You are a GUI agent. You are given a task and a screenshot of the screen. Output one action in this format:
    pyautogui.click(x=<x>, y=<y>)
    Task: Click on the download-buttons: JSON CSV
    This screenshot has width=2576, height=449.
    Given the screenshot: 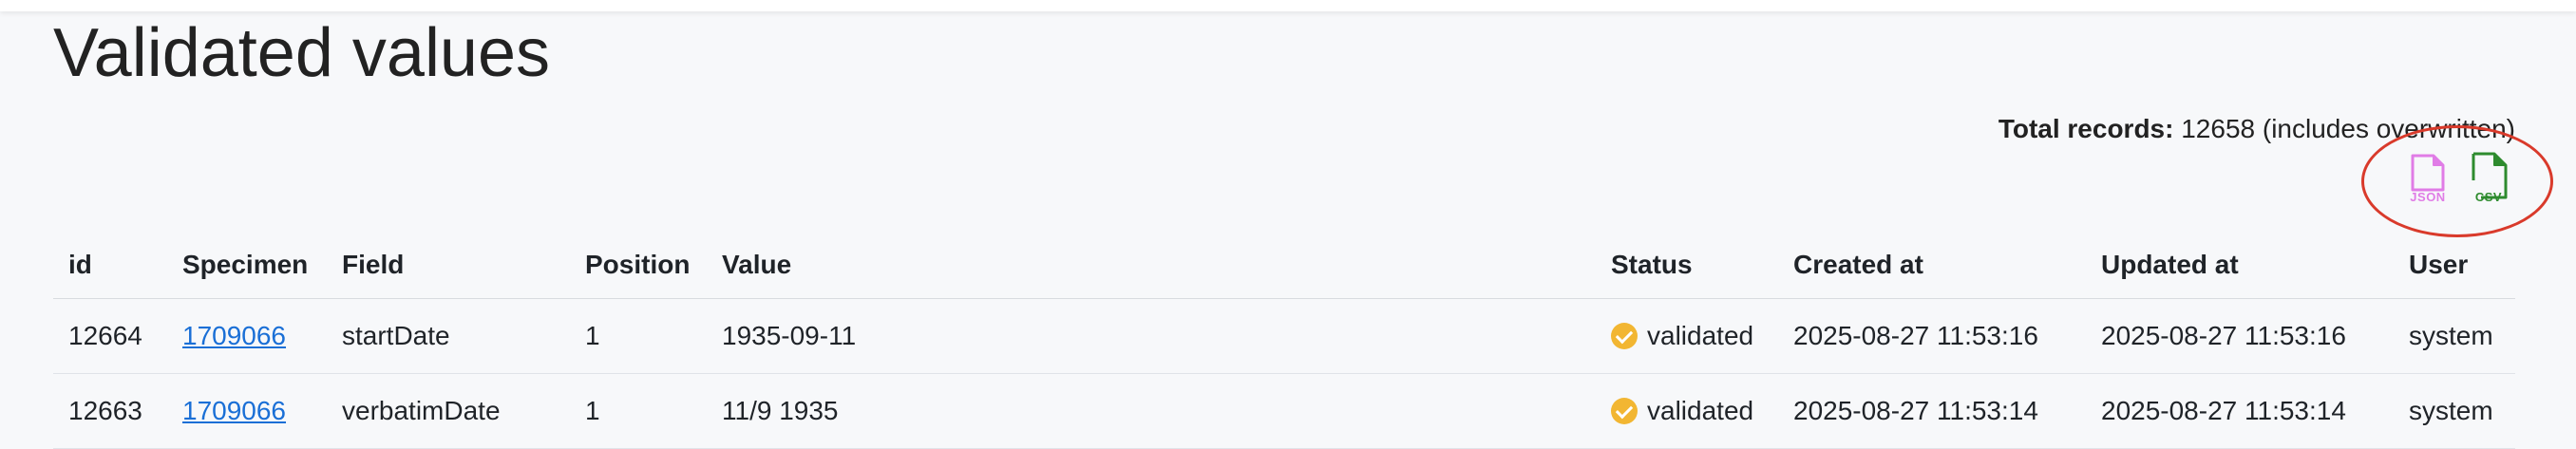 What is the action you would take?
    pyautogui.click(x=2458, y=178)
    